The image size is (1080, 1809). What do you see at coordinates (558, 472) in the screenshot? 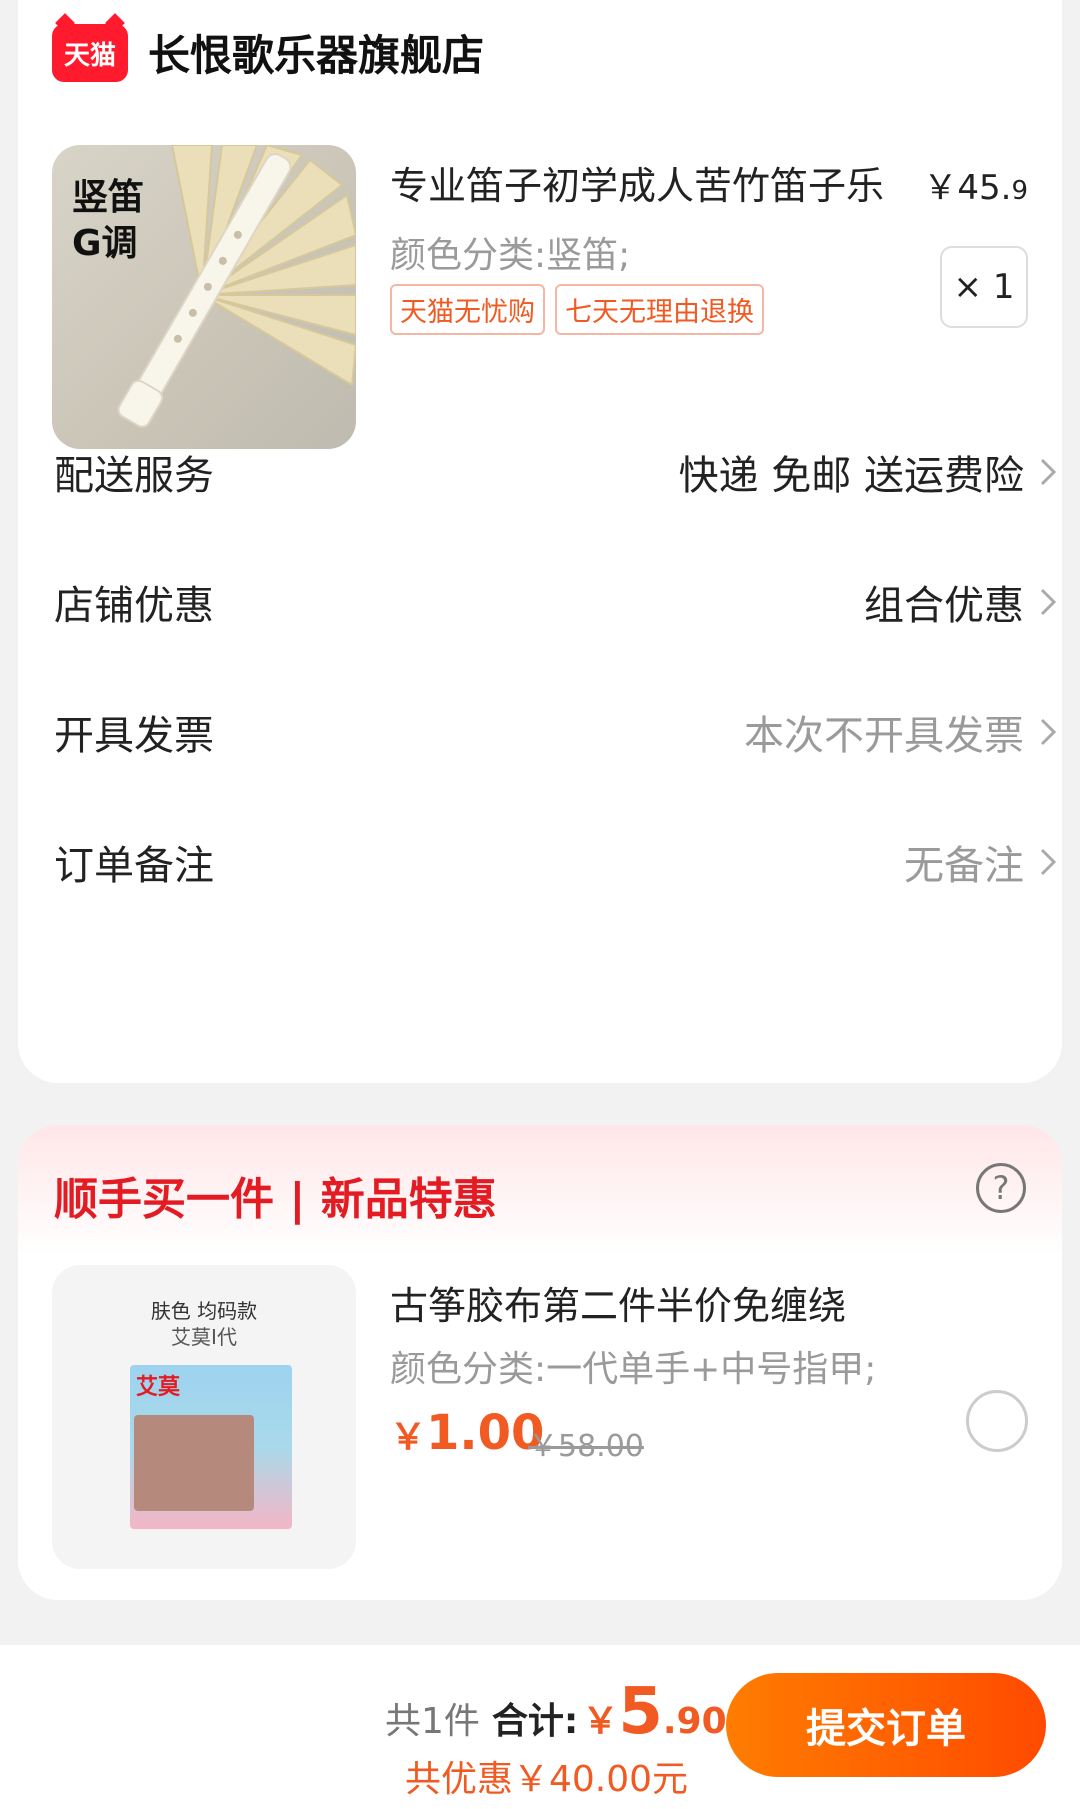
I see `row-delivery: 配送服务 快递 免邮 送运费险` at bounding box center [558, 472].